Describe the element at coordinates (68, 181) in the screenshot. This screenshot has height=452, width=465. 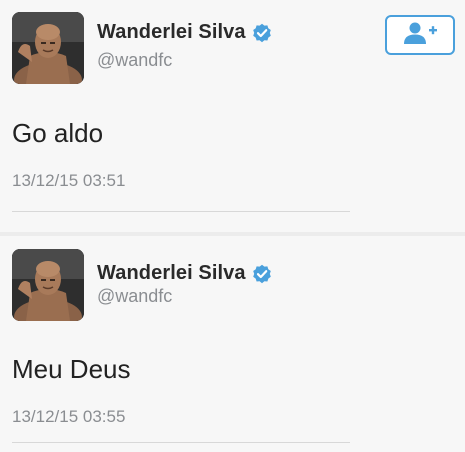
I see `timestamp: 13/12/15 03:51` at that location.